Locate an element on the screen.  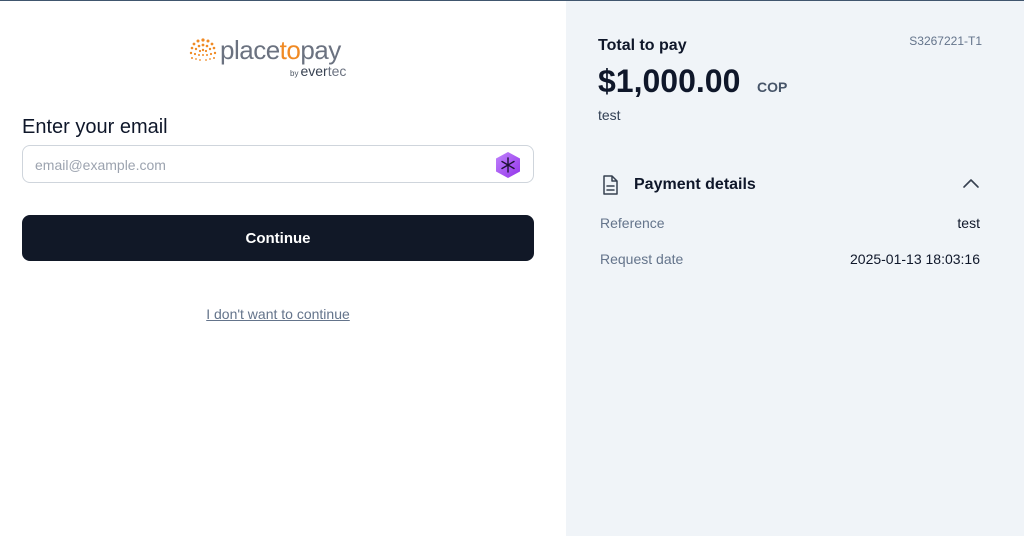
request-date-label: Request date is located at coordinates (642, 259).